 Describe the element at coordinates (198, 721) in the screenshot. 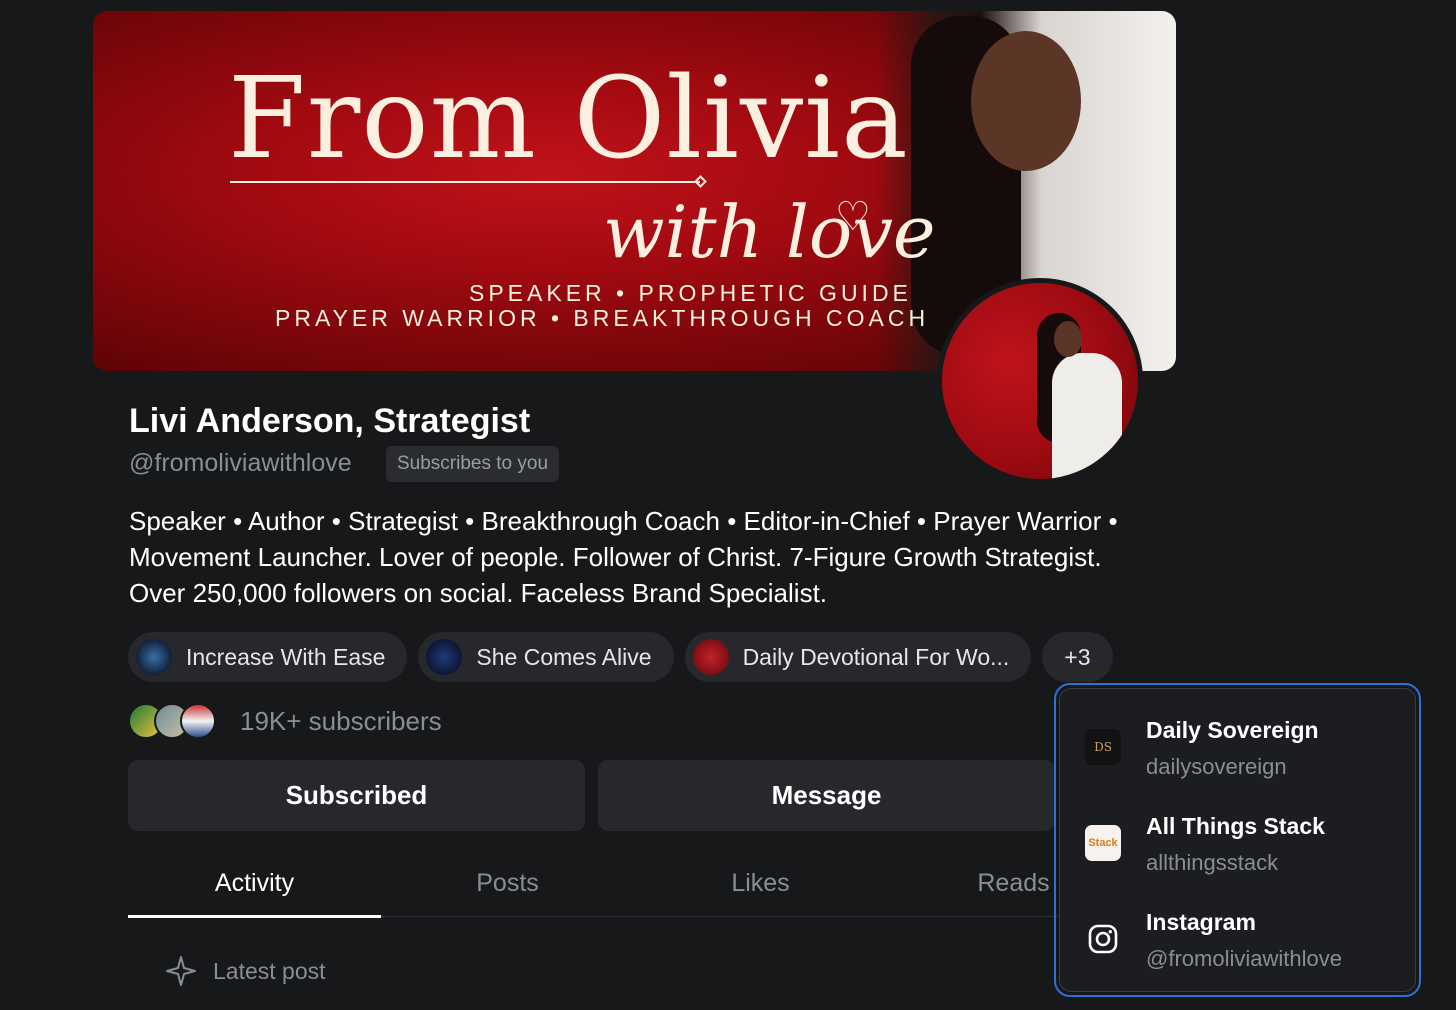

I see `avatar` at that location.